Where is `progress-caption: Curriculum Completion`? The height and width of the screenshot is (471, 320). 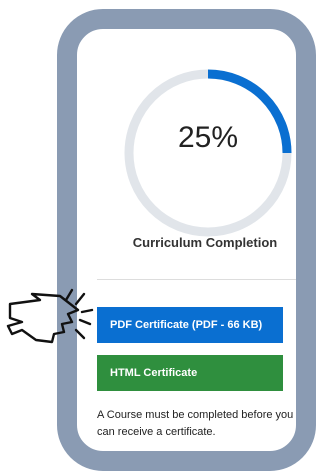
progress-caption: Curriculum Completion is located at coordinates (205, 242).